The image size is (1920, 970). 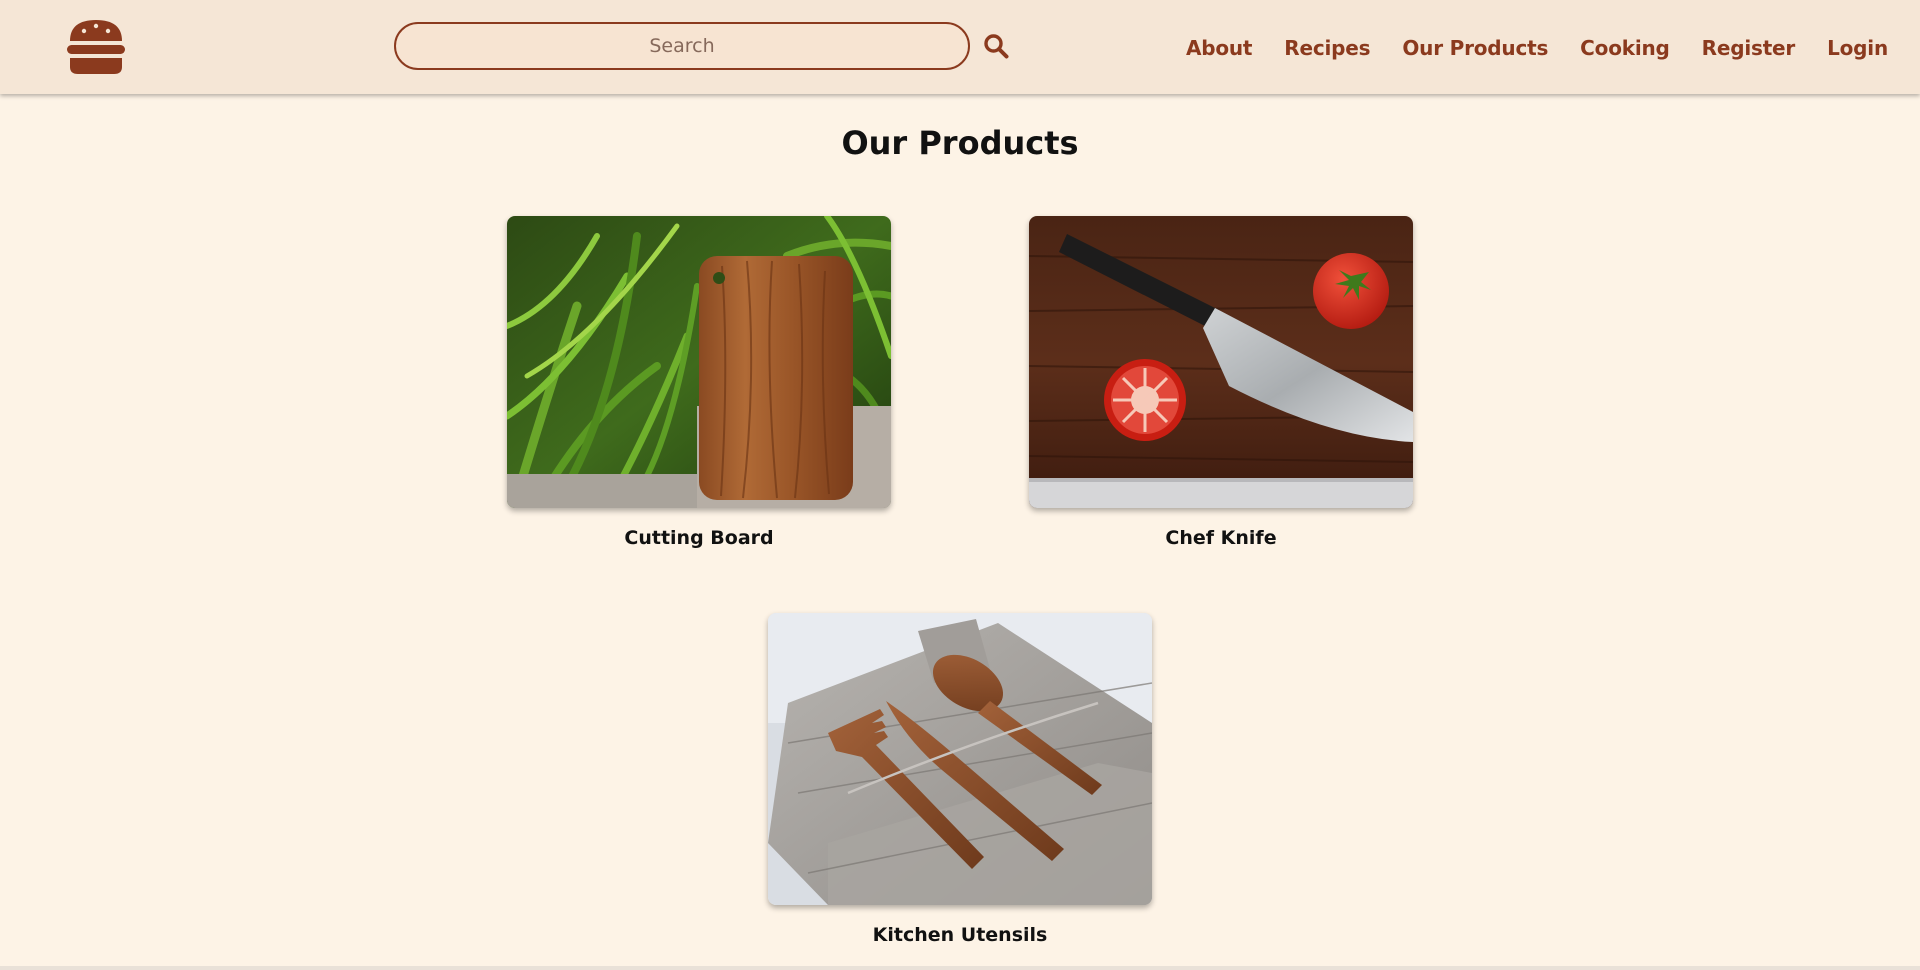 I want to click on search-bar, so click(x=682, y=46).